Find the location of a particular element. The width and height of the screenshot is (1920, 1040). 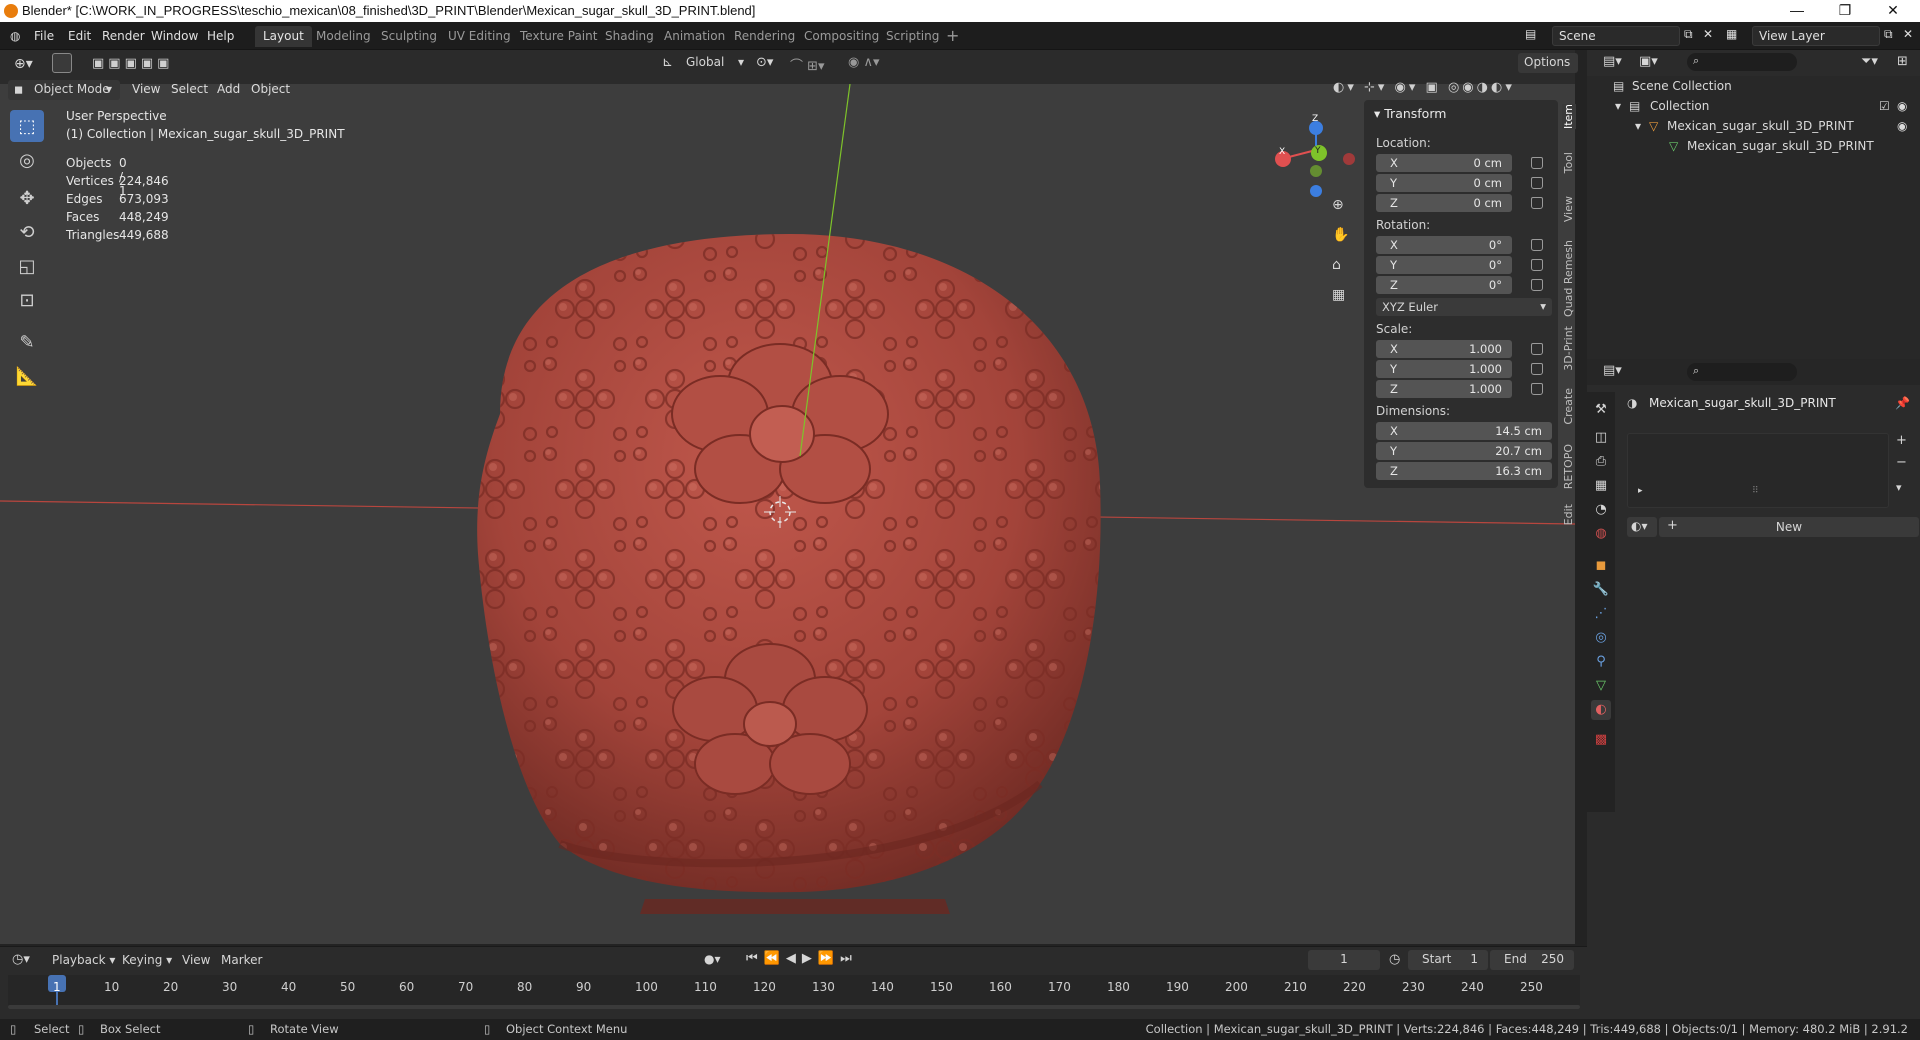

playback-controls: ⏮⏪◀▶⏩⏭ is located at coordinates (802, 958).